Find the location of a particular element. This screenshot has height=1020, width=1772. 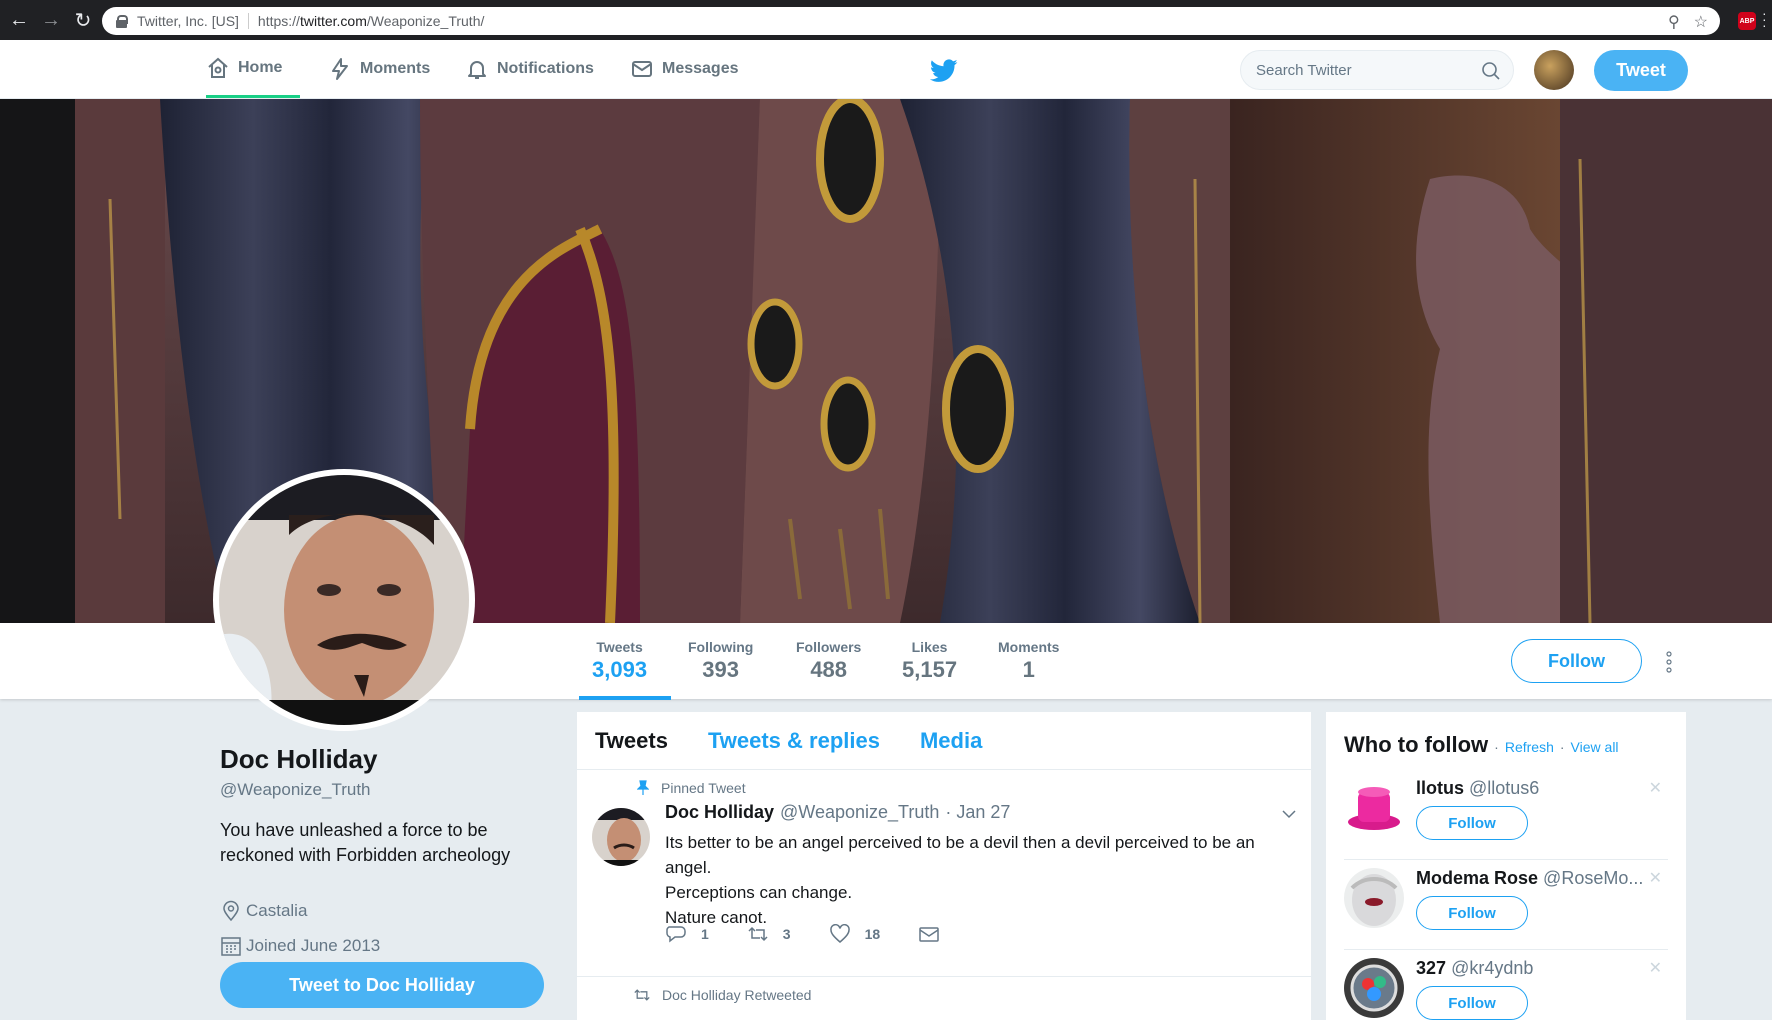

tweet-to-user-button: Tweet to Doc Holliday is located at coordinates (382, 985).